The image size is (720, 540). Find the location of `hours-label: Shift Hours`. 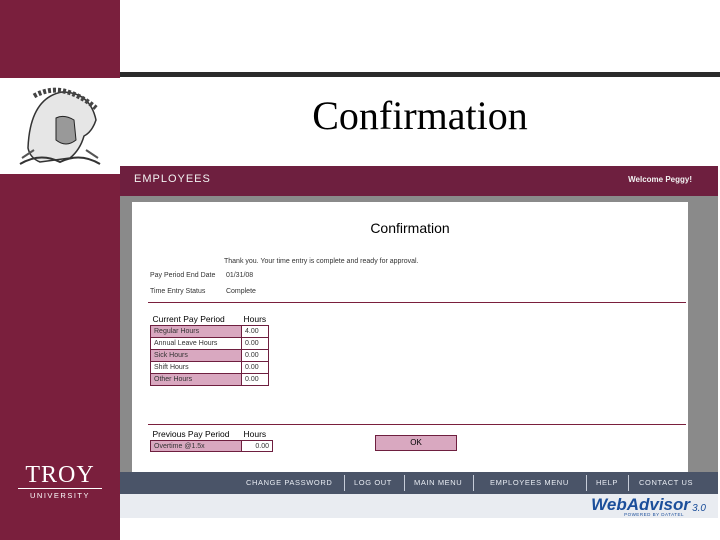

hours-label: Shift Hours is located at coordinates (196, 367).